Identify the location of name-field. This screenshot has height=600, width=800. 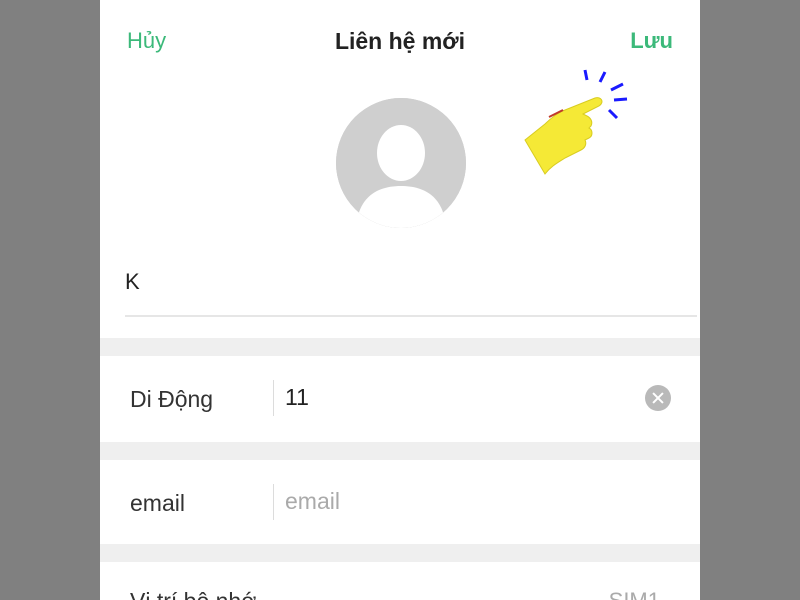
(410, 282).